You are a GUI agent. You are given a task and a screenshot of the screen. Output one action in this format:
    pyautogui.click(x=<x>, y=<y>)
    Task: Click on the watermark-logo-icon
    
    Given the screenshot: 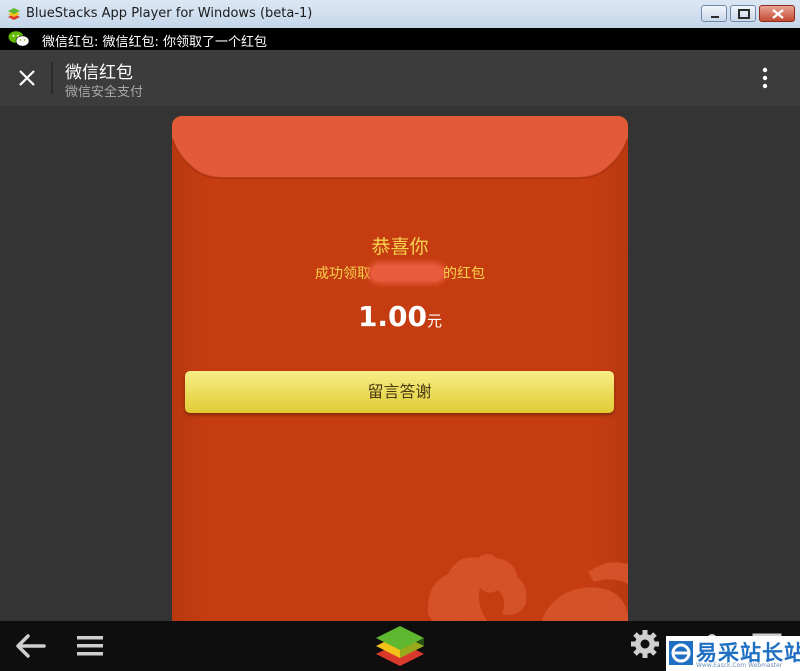 What is the action you would take?
    pyautogui.click(x=681, y=653)
    